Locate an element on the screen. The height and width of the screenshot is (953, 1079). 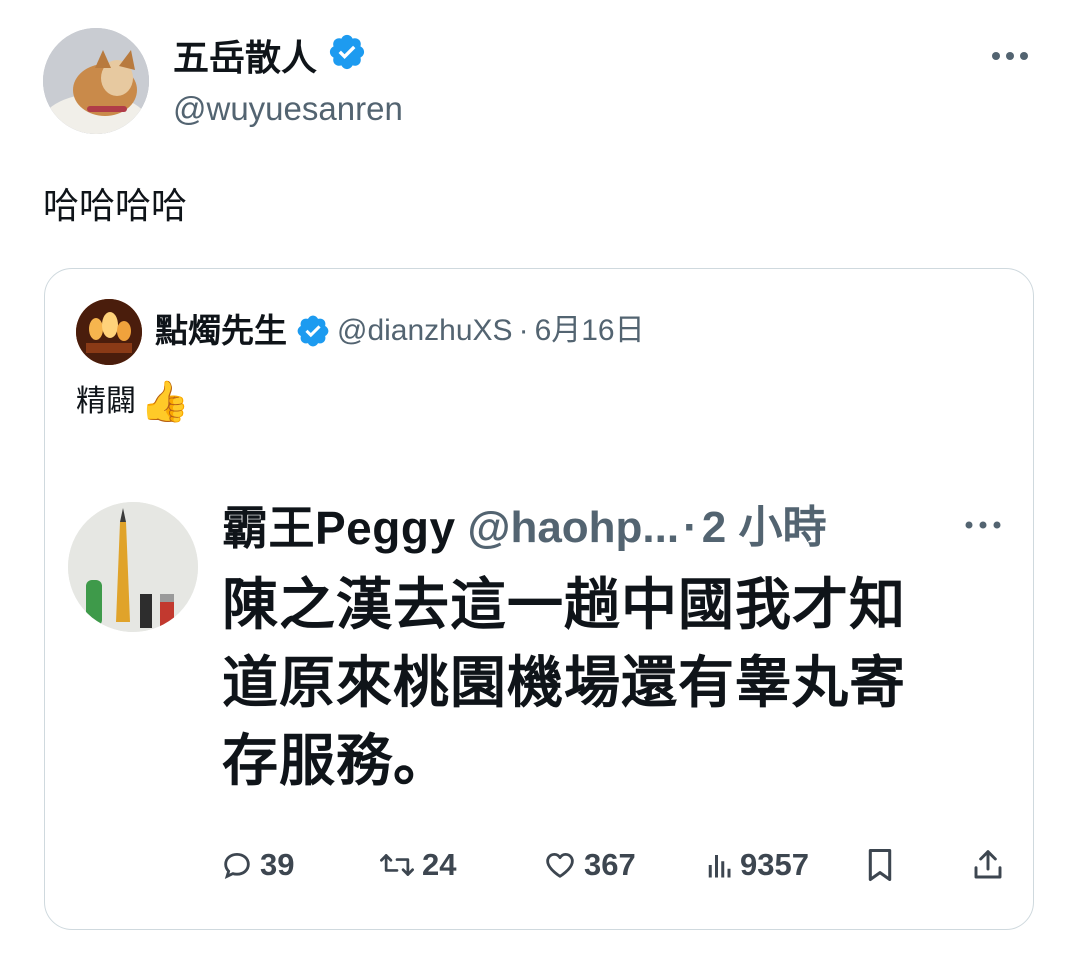
author-handle: @wuyuesanren is located at coordinates (288, 109).